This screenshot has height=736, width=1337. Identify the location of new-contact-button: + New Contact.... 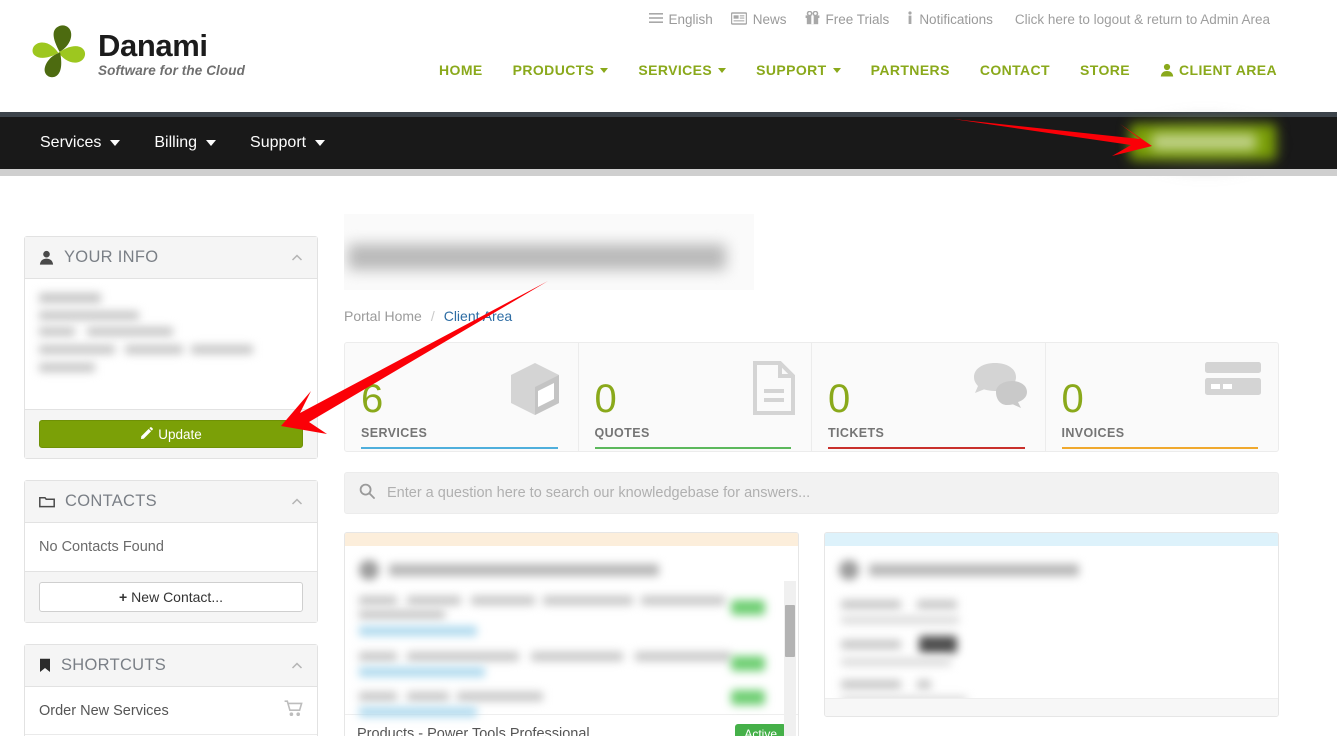
(171, 597).